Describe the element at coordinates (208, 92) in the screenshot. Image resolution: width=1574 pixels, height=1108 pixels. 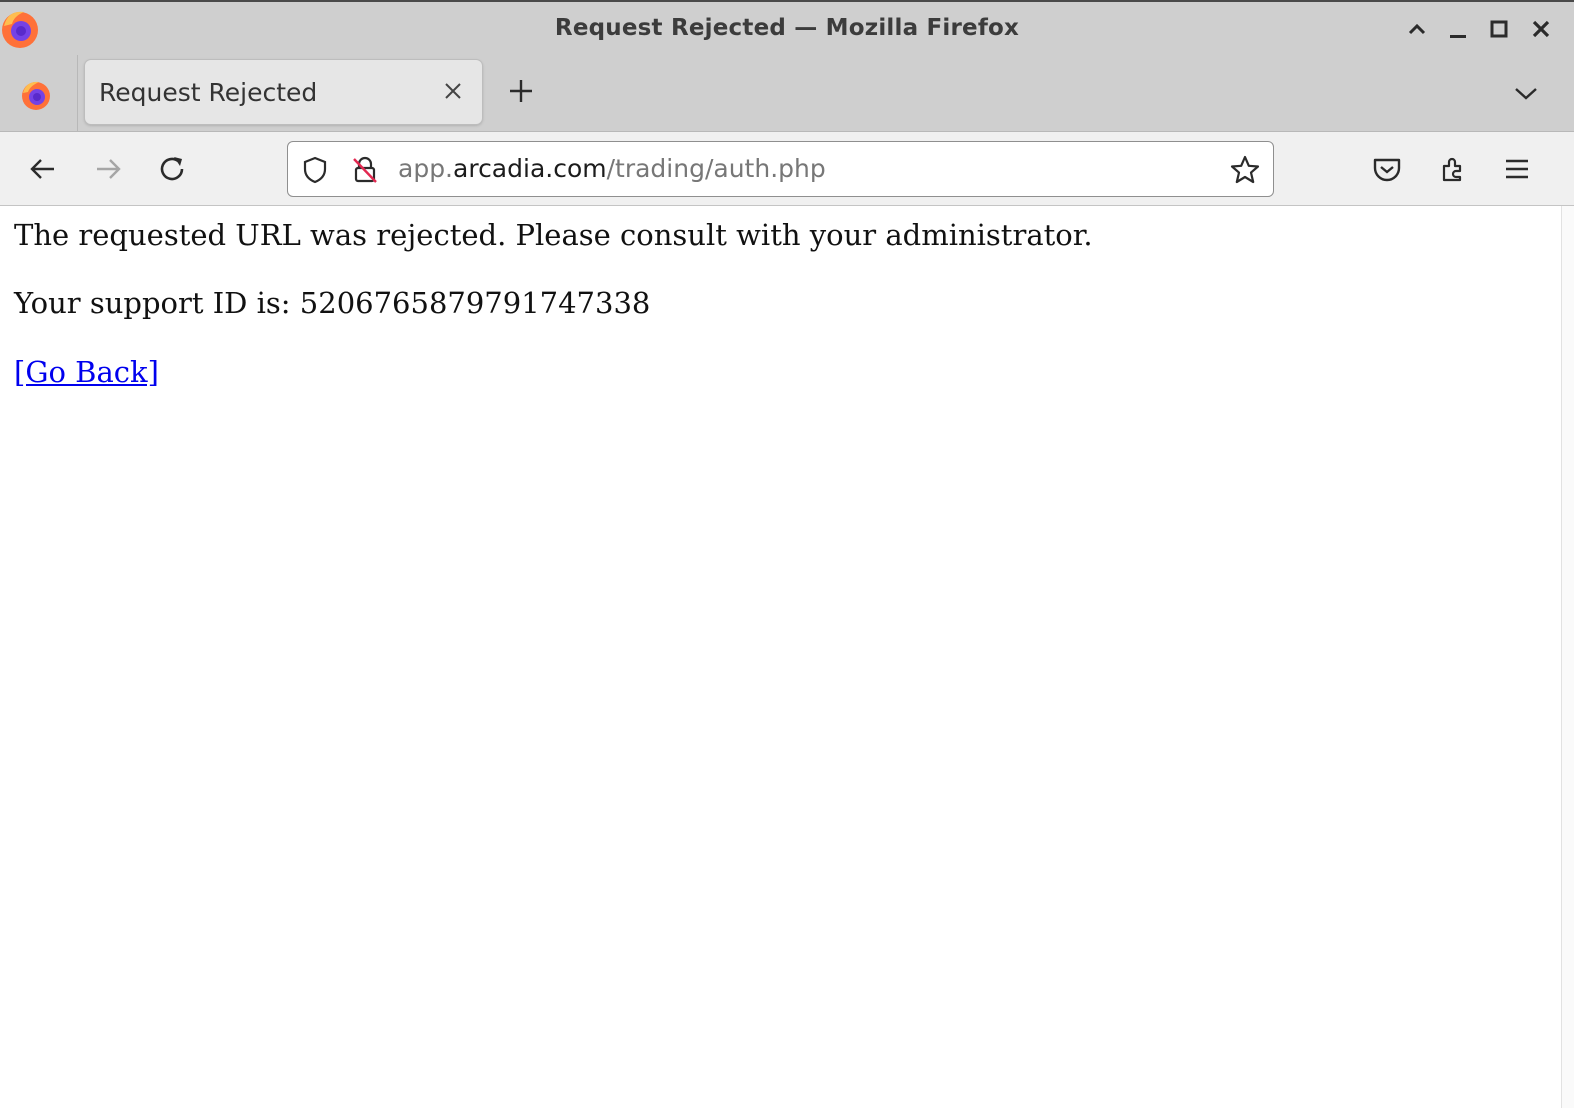
I see `tab-title: Request Rejected` at that location.